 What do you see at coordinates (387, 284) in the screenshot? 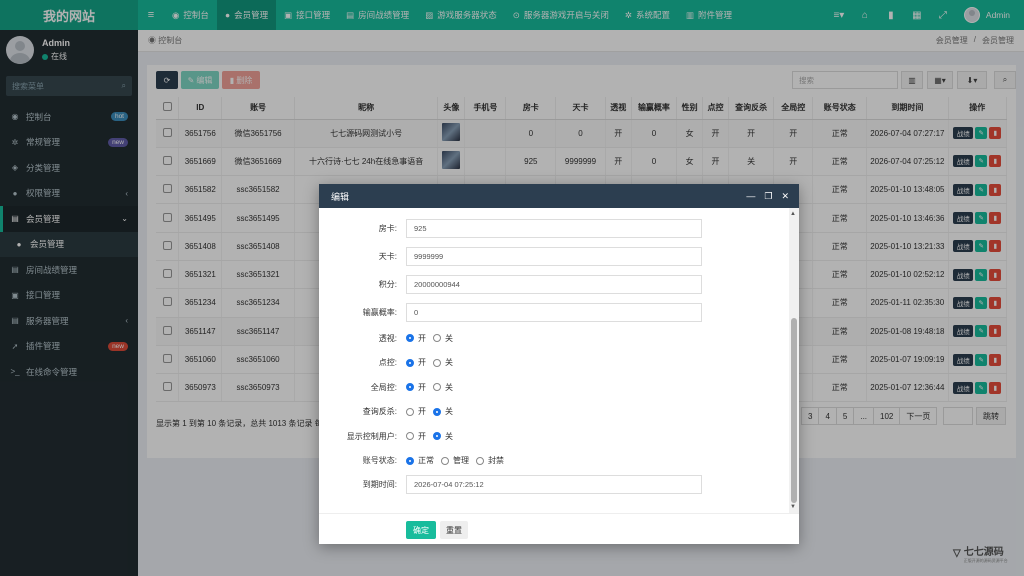
I see `field-label: 积分:` at bounding box center [387, 284].